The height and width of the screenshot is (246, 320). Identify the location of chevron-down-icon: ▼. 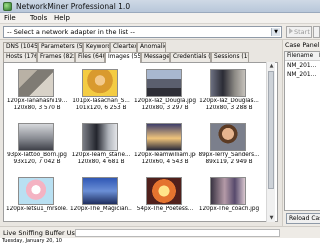
(275, 32).